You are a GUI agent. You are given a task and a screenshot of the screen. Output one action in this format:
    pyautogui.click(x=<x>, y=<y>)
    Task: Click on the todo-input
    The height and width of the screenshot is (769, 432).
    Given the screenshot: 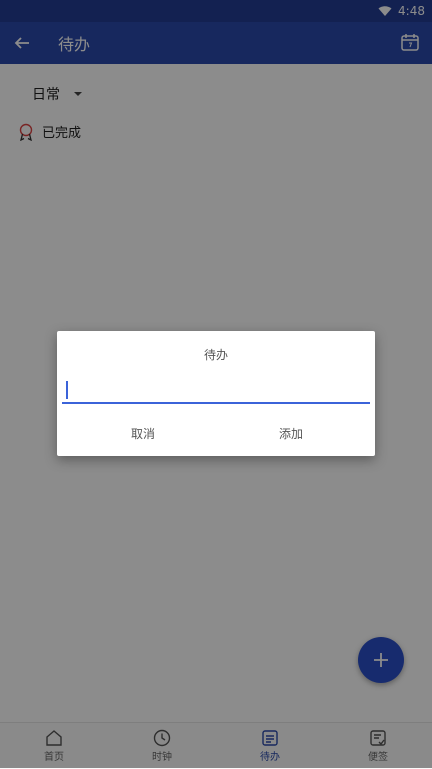 What is the action you would take?
    pyautogui.click(x=216, y=391)
    